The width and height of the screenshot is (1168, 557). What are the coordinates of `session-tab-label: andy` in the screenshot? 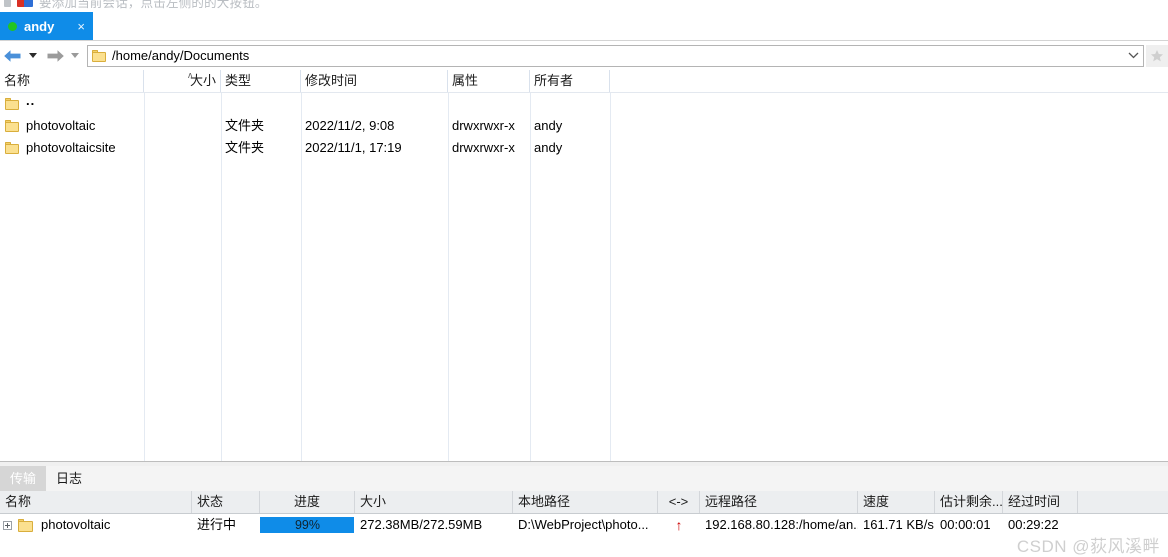 It's located at (39, 26).